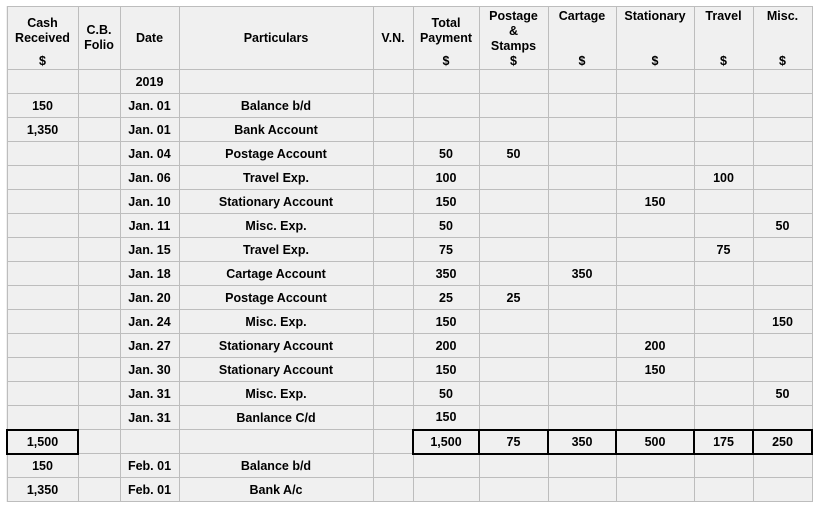 Image resolution: width=817 pixels, height=522 pixels. Describe the element at coordinates (149, 201) in the screenshot. I see `cell-date: Jan. 10` at that location.